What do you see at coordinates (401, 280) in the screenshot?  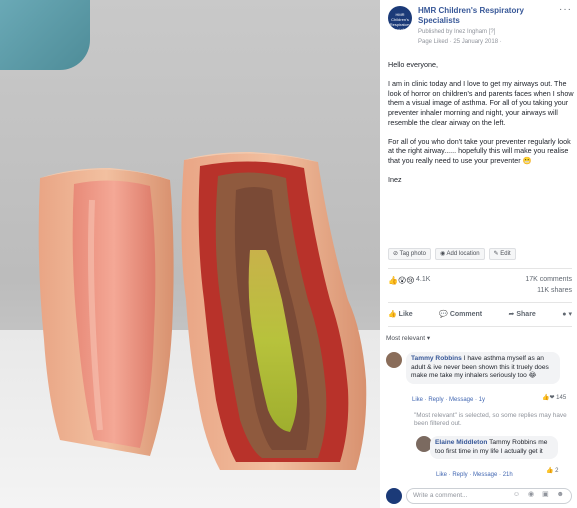 I see `reaction-icons: 👍😮😢` at bounding box center [401, 280].